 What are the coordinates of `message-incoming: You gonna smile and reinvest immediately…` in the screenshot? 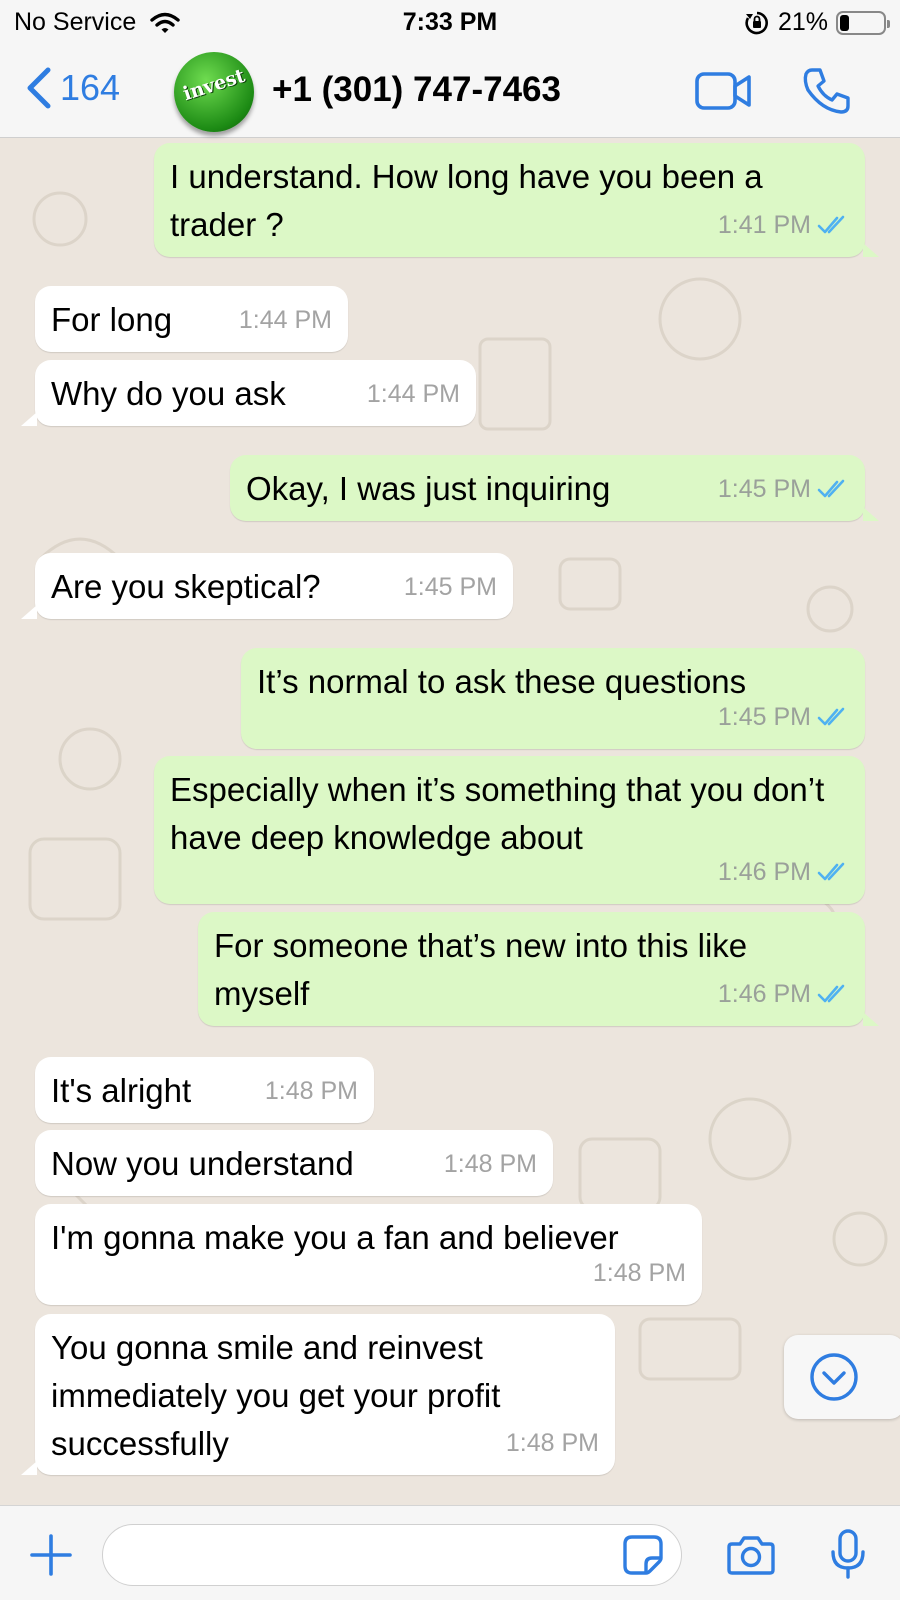 It's located at (318, 1394).